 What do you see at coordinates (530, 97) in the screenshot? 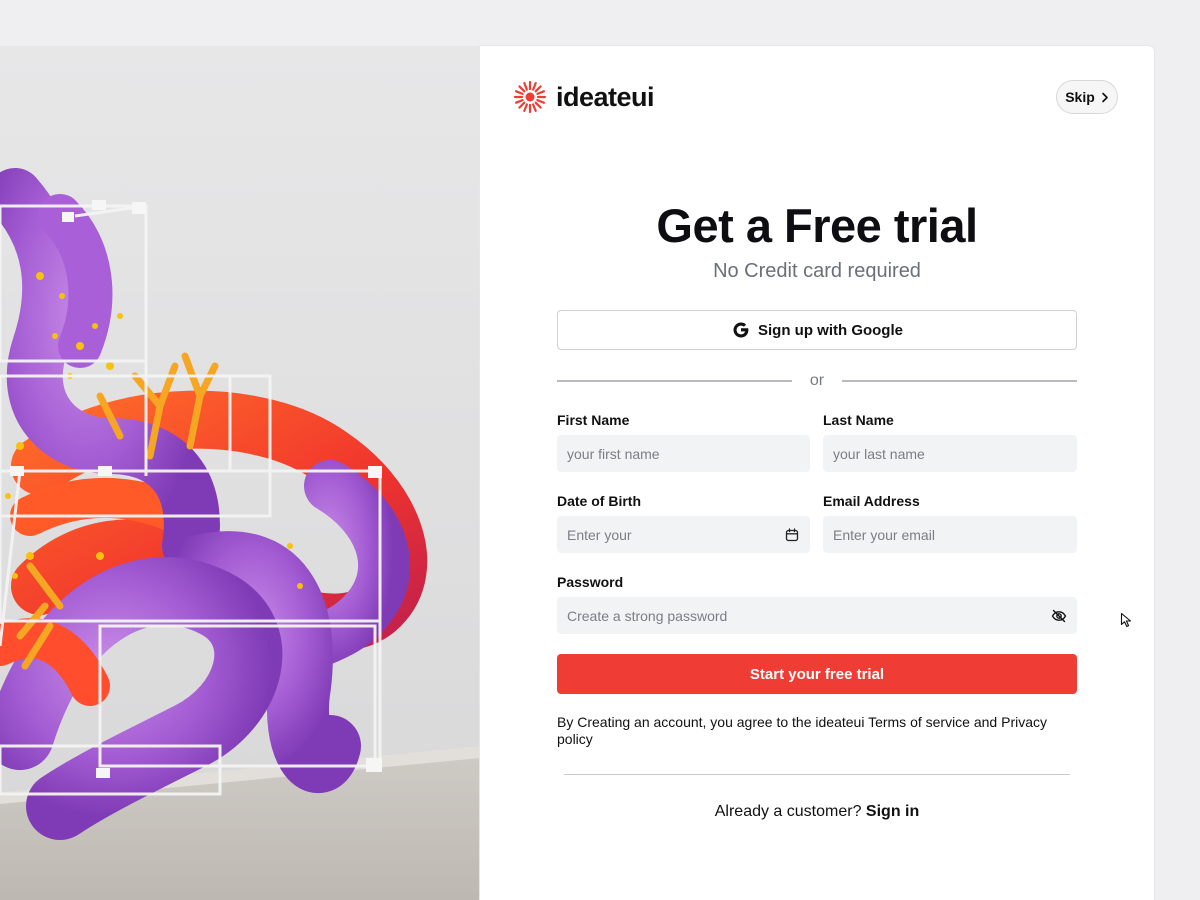
I see `sunburst-logo-icon` at bounding box center [530, 97].